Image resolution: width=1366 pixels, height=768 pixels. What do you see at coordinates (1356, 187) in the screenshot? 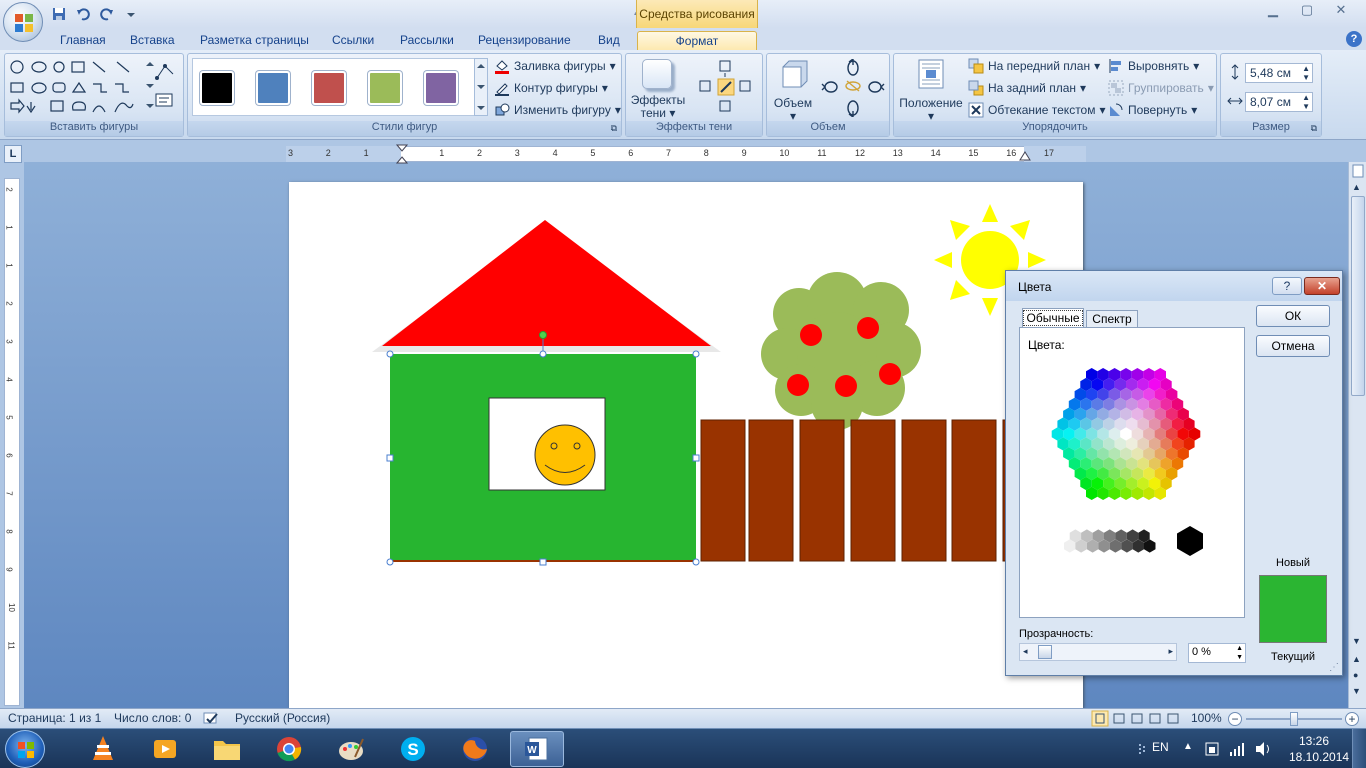
I see `scroll-up-icon: ▲` at bounding box center [1356, 187].